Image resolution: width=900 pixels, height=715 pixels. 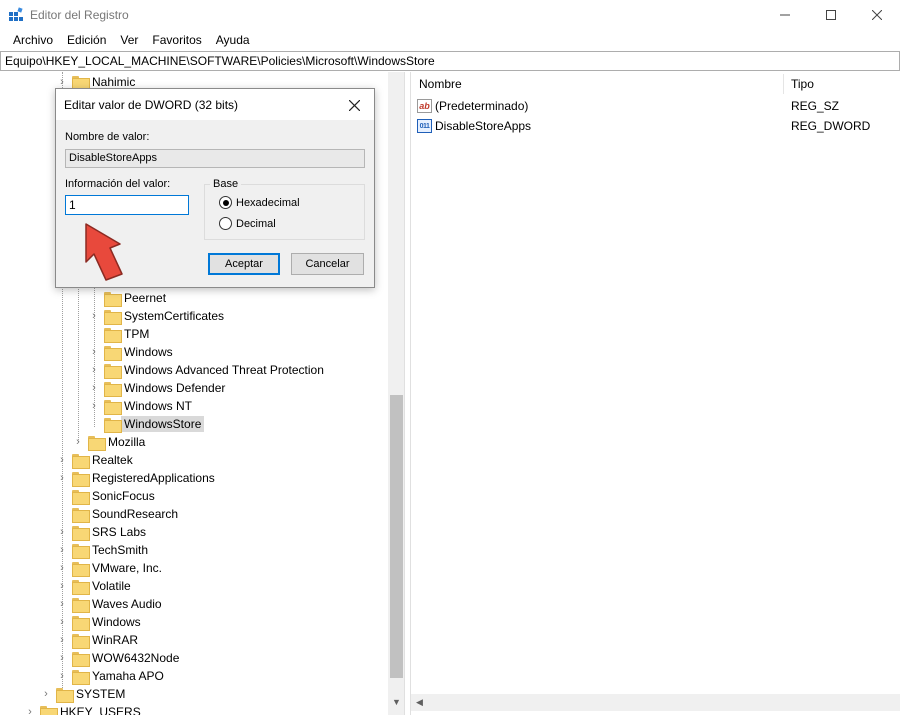 What do you see at coordinates (424, 126) in the screenshot?
I see `binary-value-icon: 011` at bounding box center [424, 126].